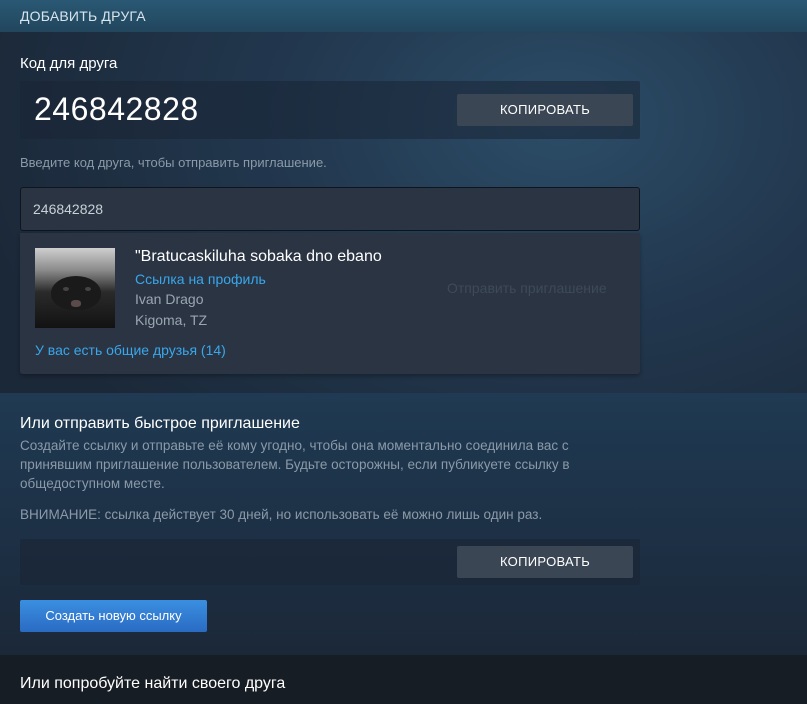 The image size is (807, 704). What do you see at coordinates (330, 110) in the screenshot?
I see `friend-code-box: 246842828 КОПИРОВАТЬ` at bounding box center [330, 110].